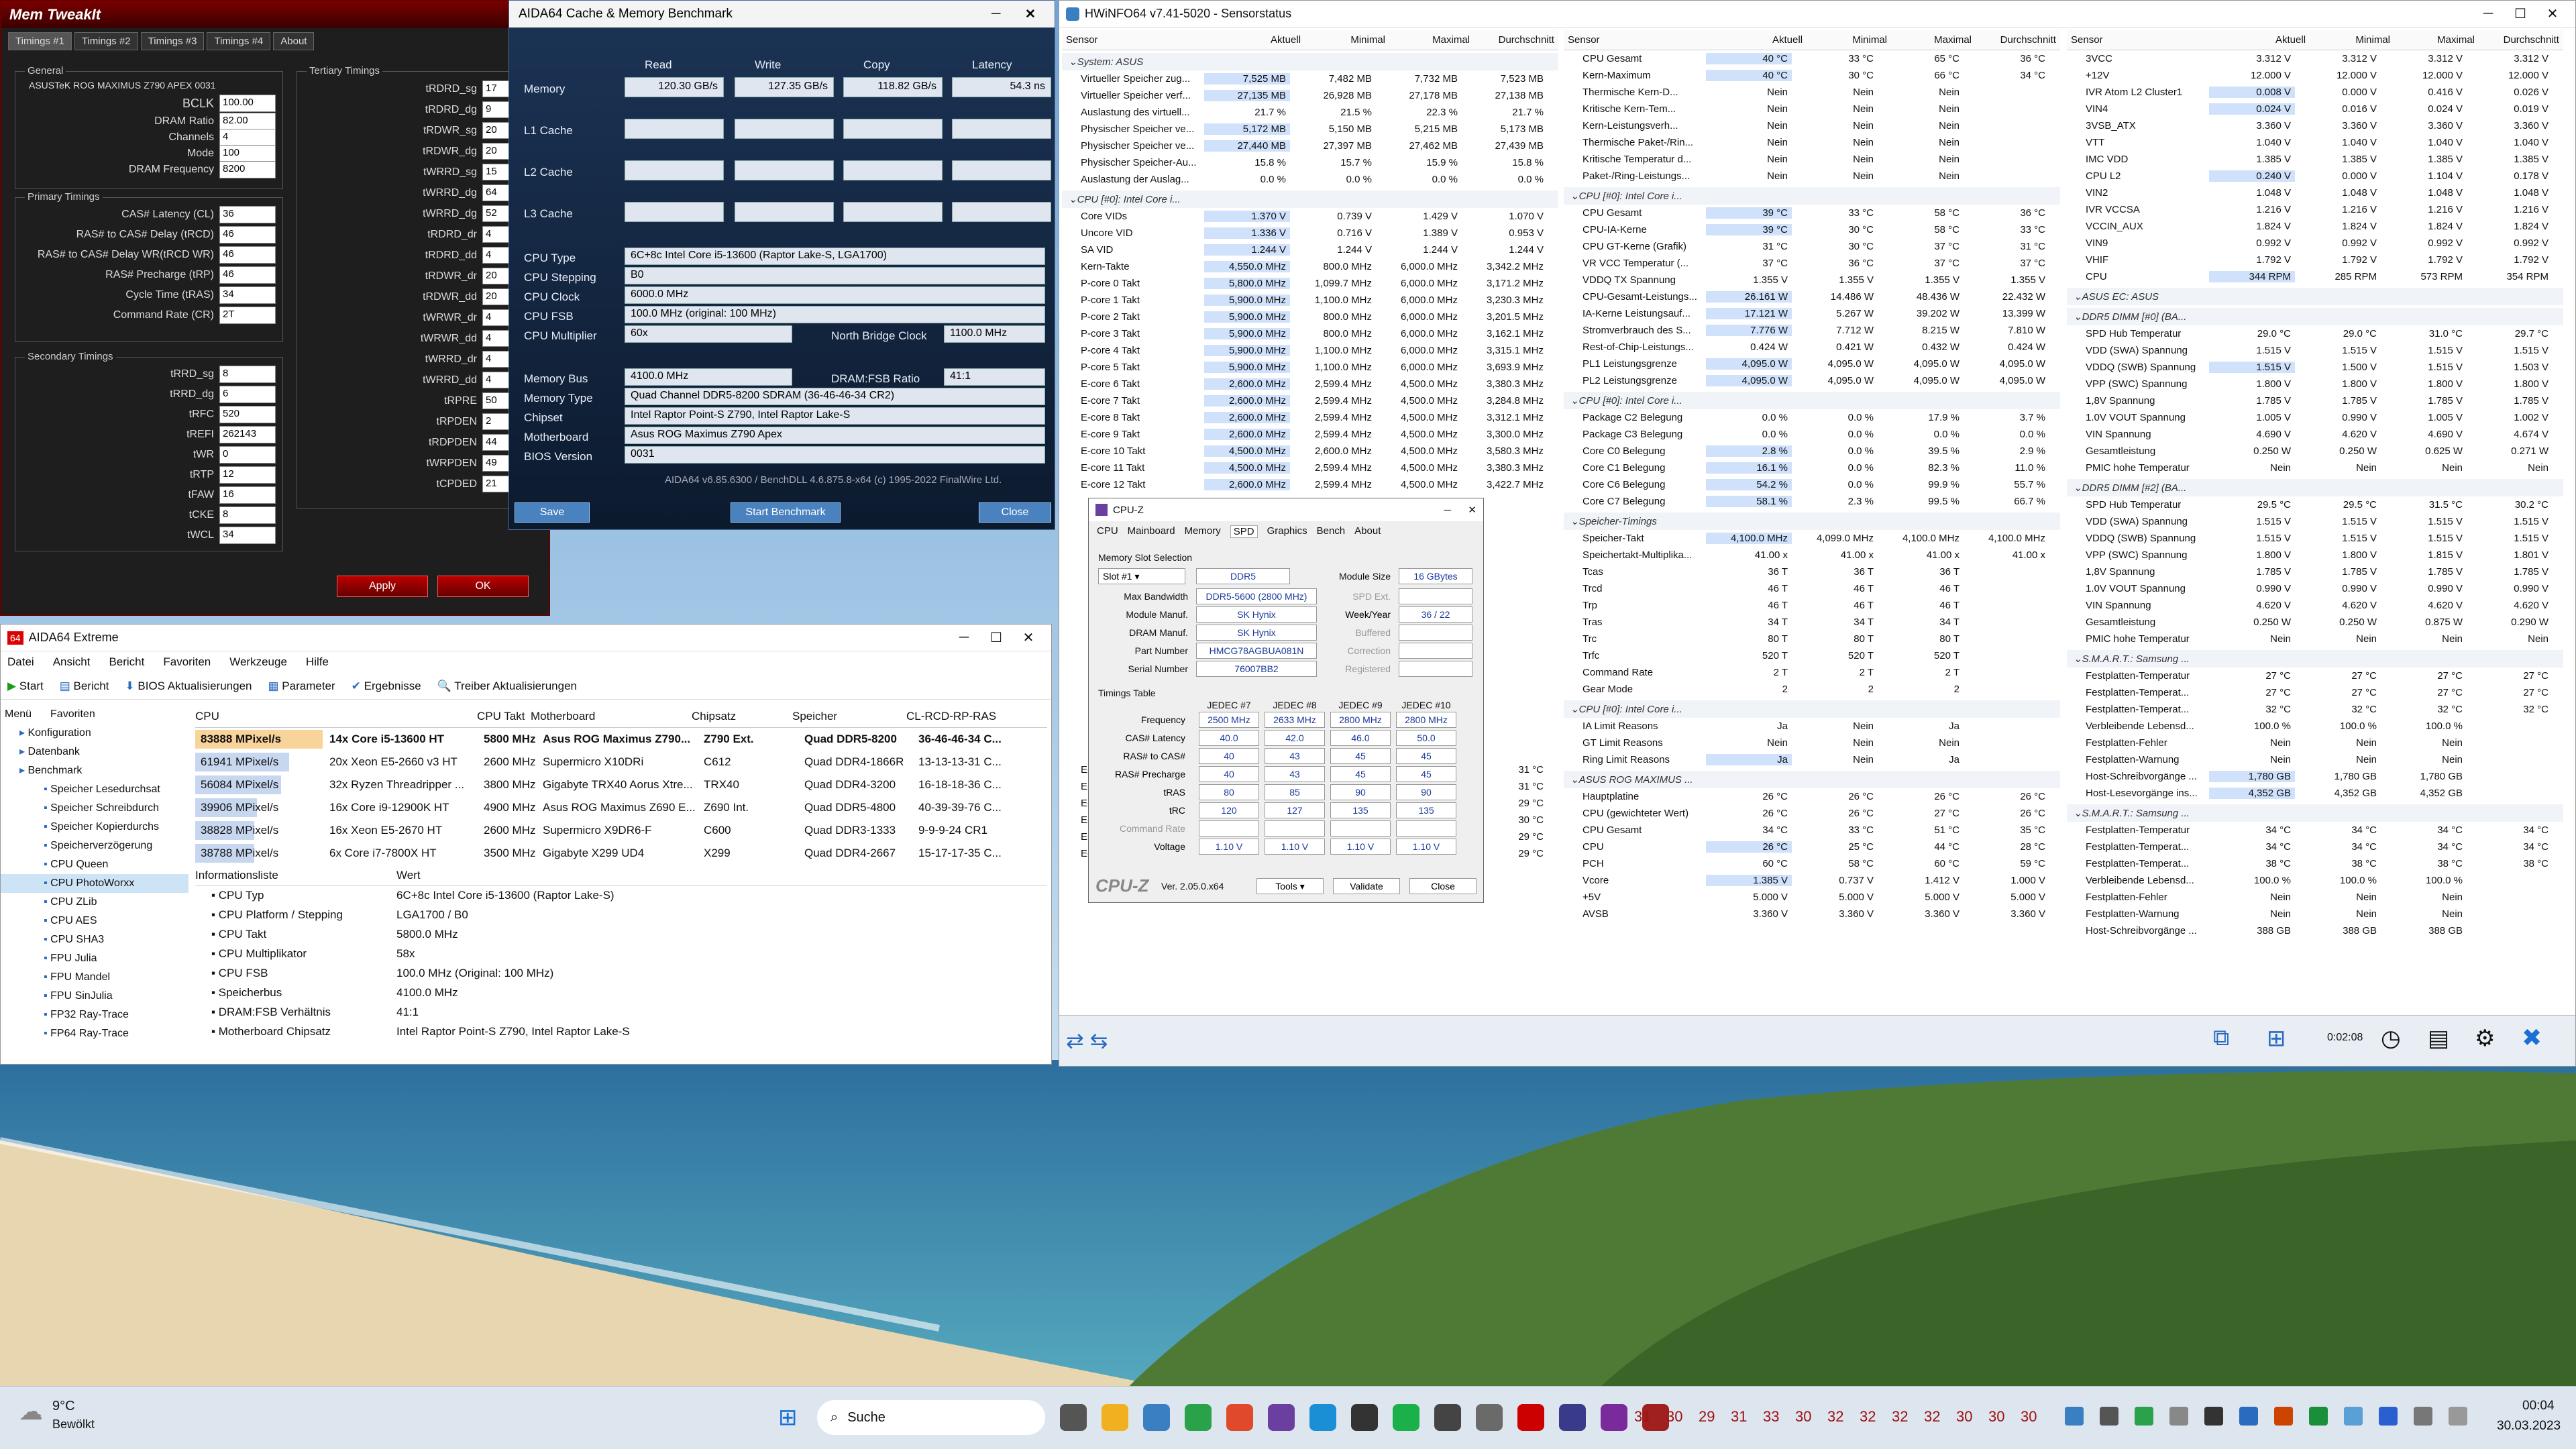 The height and width of the screenshot is (1449, 2576). I want to click on sensor-row: VHIF 1.792 V 1.792 V 1.792 V 1.792 V, so click(2315, 260).